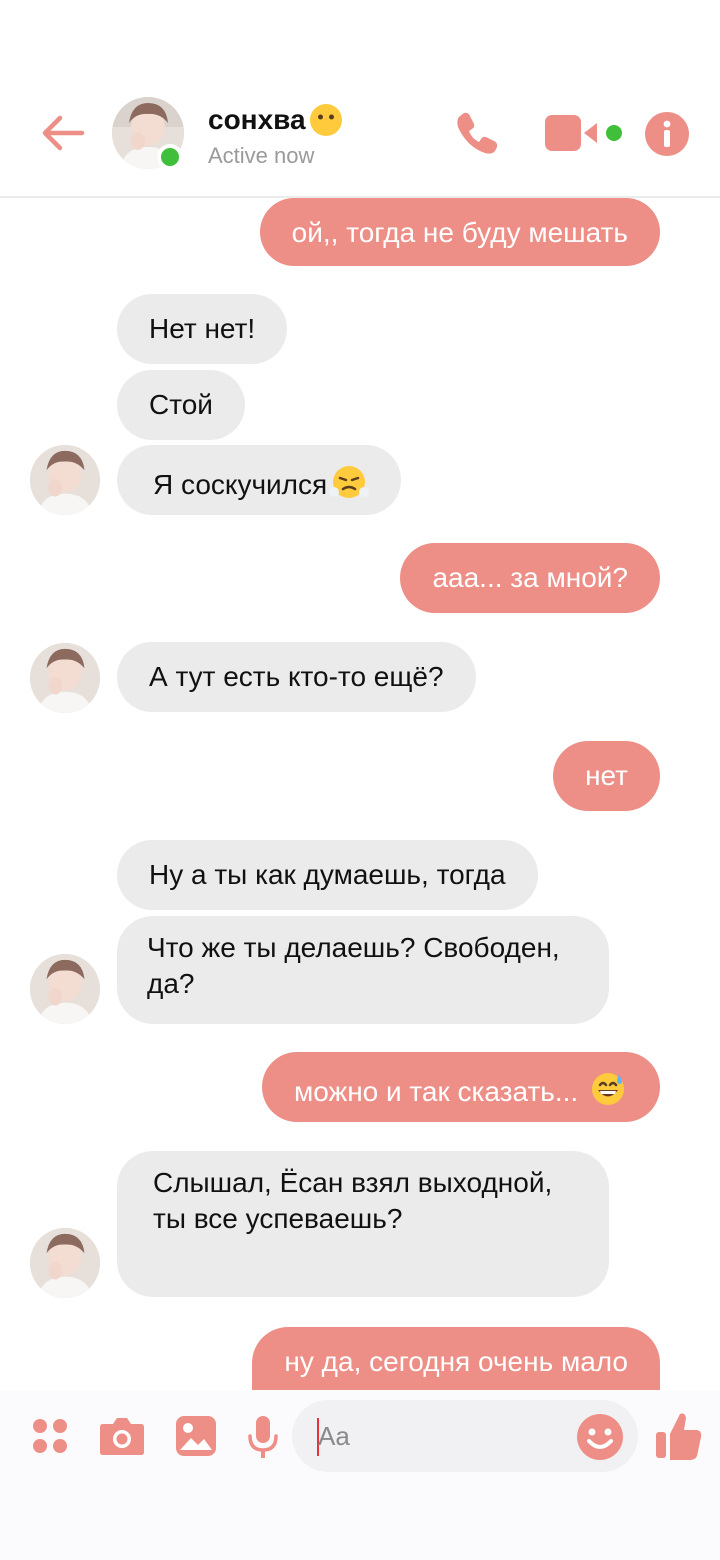 Image resolution: width=720 pixels, height=1560 pixels. Describe the element at coordinates (122, 1436) in the screenshot. I see `camera-icon` at that location.